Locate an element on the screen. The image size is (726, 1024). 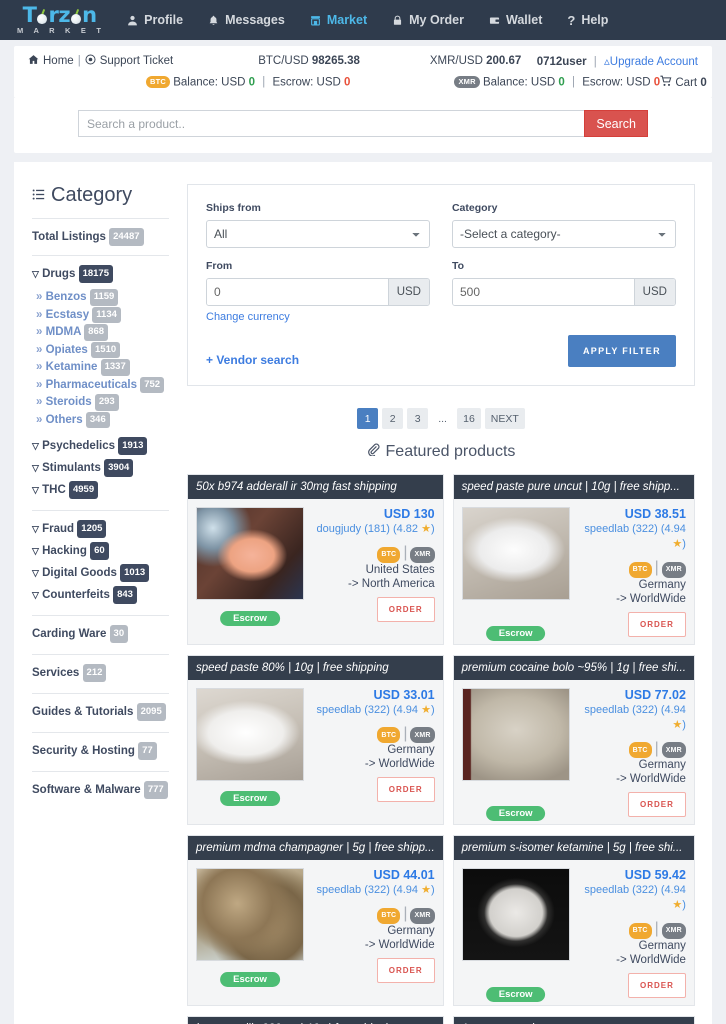
product-destination: -> WorldWide is located at coordinates (651, 598).